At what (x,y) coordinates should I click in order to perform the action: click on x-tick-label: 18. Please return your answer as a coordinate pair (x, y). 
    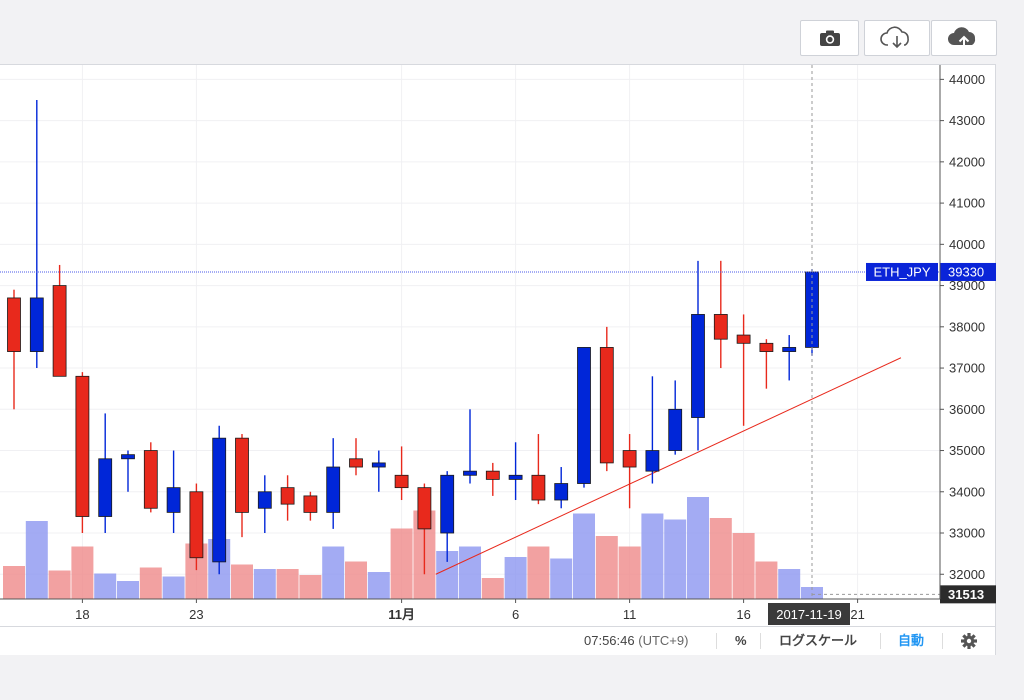
    Looking at the image, I should click on (82, 614).